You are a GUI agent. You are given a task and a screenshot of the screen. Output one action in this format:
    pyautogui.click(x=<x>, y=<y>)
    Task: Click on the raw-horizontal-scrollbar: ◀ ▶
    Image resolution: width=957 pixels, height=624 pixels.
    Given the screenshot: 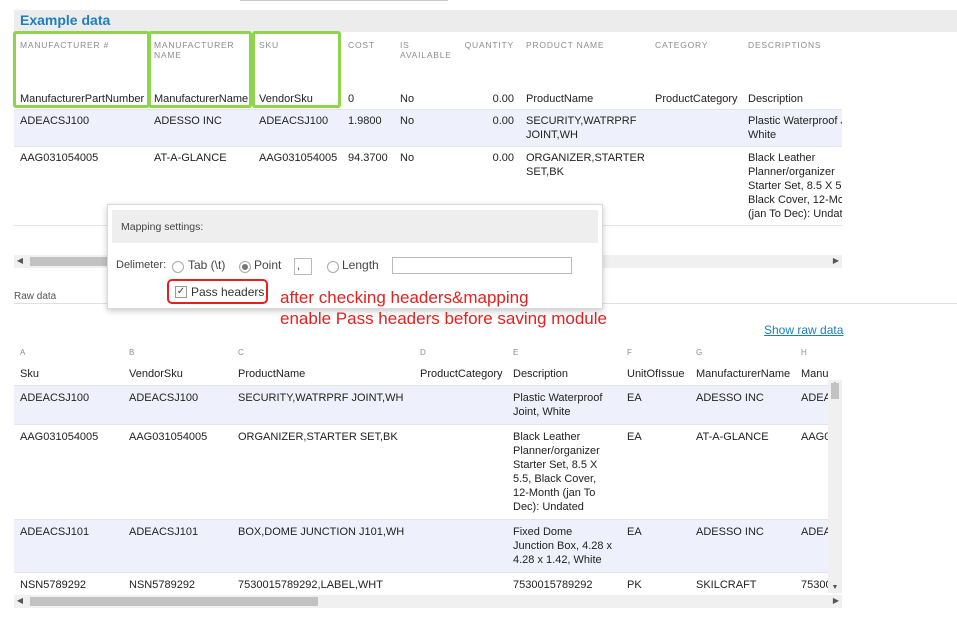 What is the action you would take?
    pyautogui.click(x=428, y=601)
    